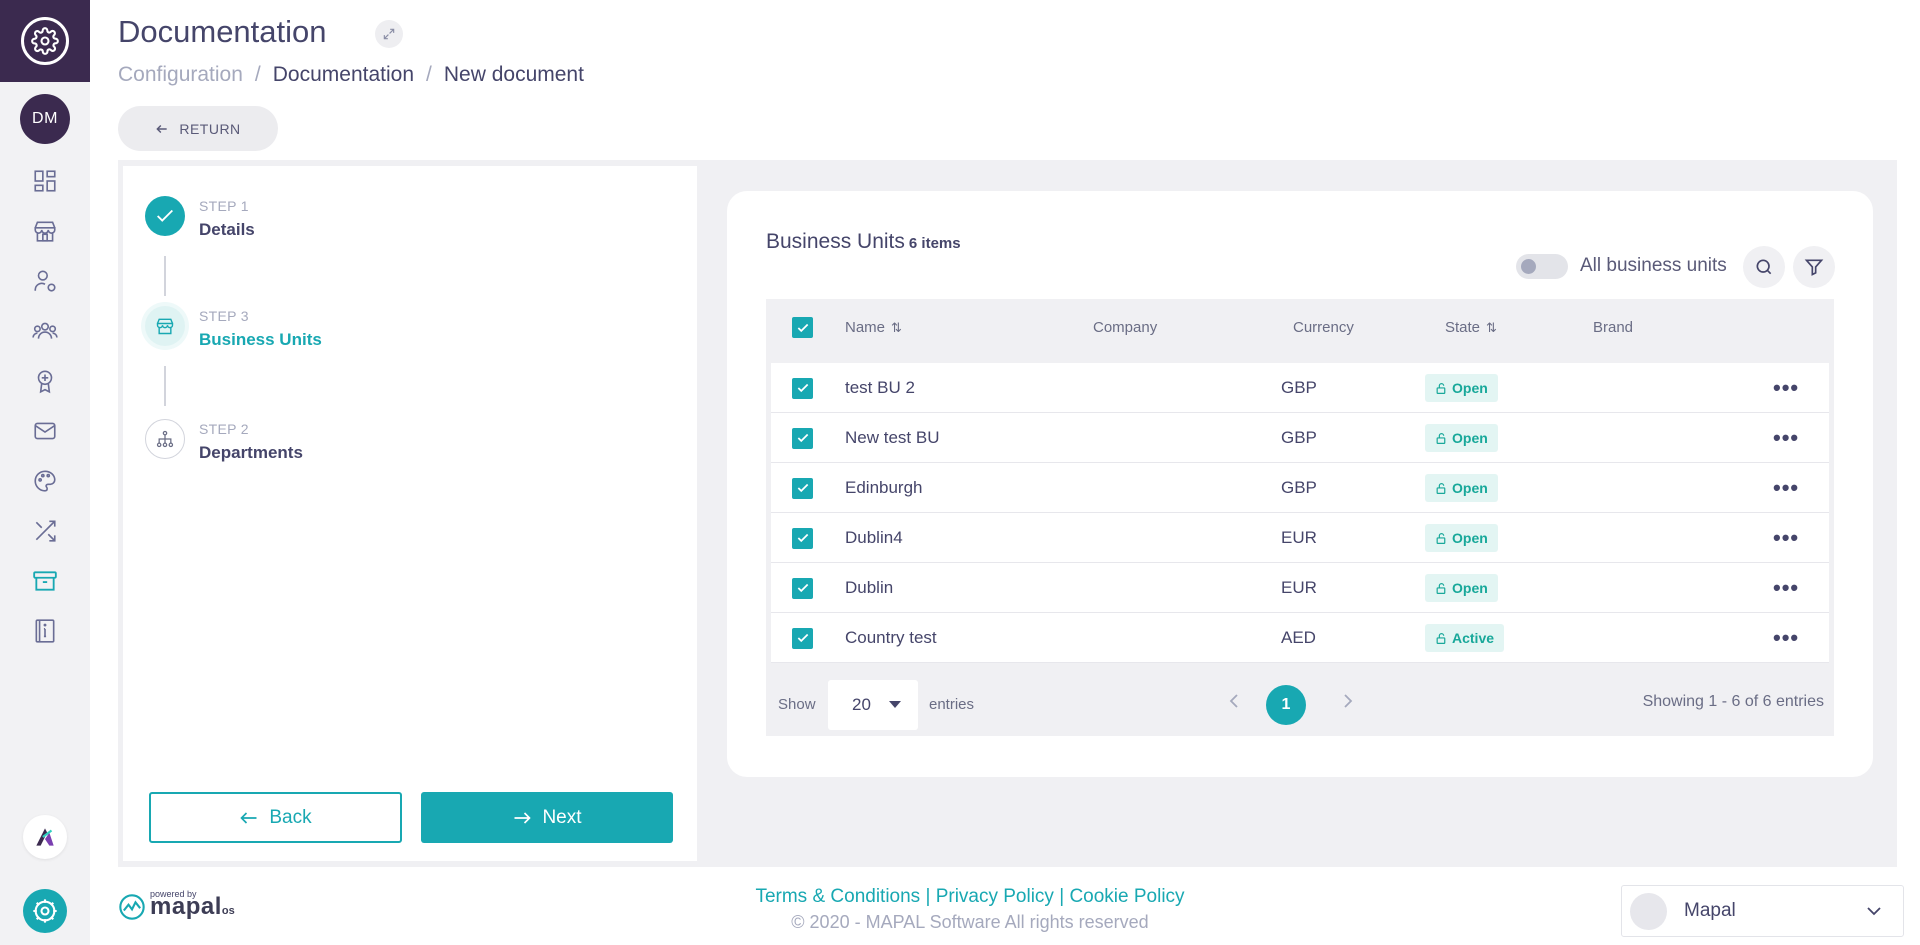 The height and width of the screenshot is (945, 1920). What do you see at coordinates (45, 281) in the screenshot?
I see `user-settings-icon` at bounding box center [45, 281].